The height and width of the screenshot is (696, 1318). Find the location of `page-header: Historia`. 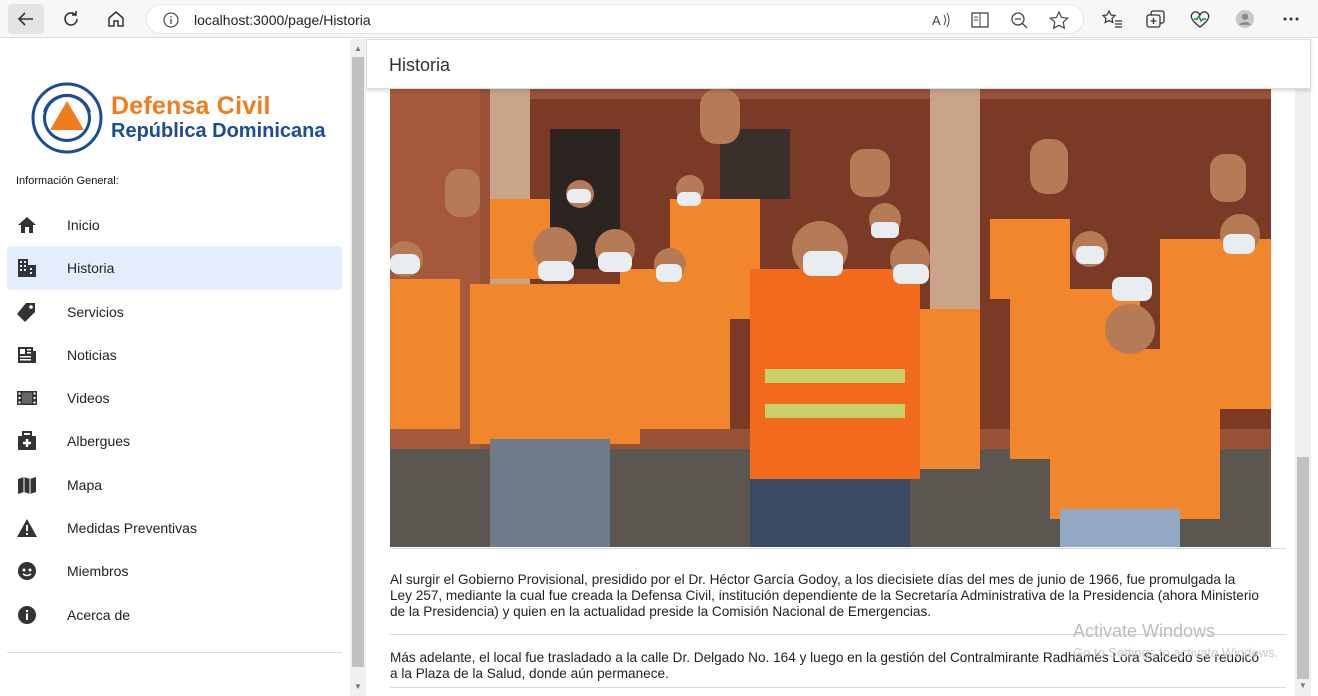

page-header: Historia is located at coordinates (838, 64).